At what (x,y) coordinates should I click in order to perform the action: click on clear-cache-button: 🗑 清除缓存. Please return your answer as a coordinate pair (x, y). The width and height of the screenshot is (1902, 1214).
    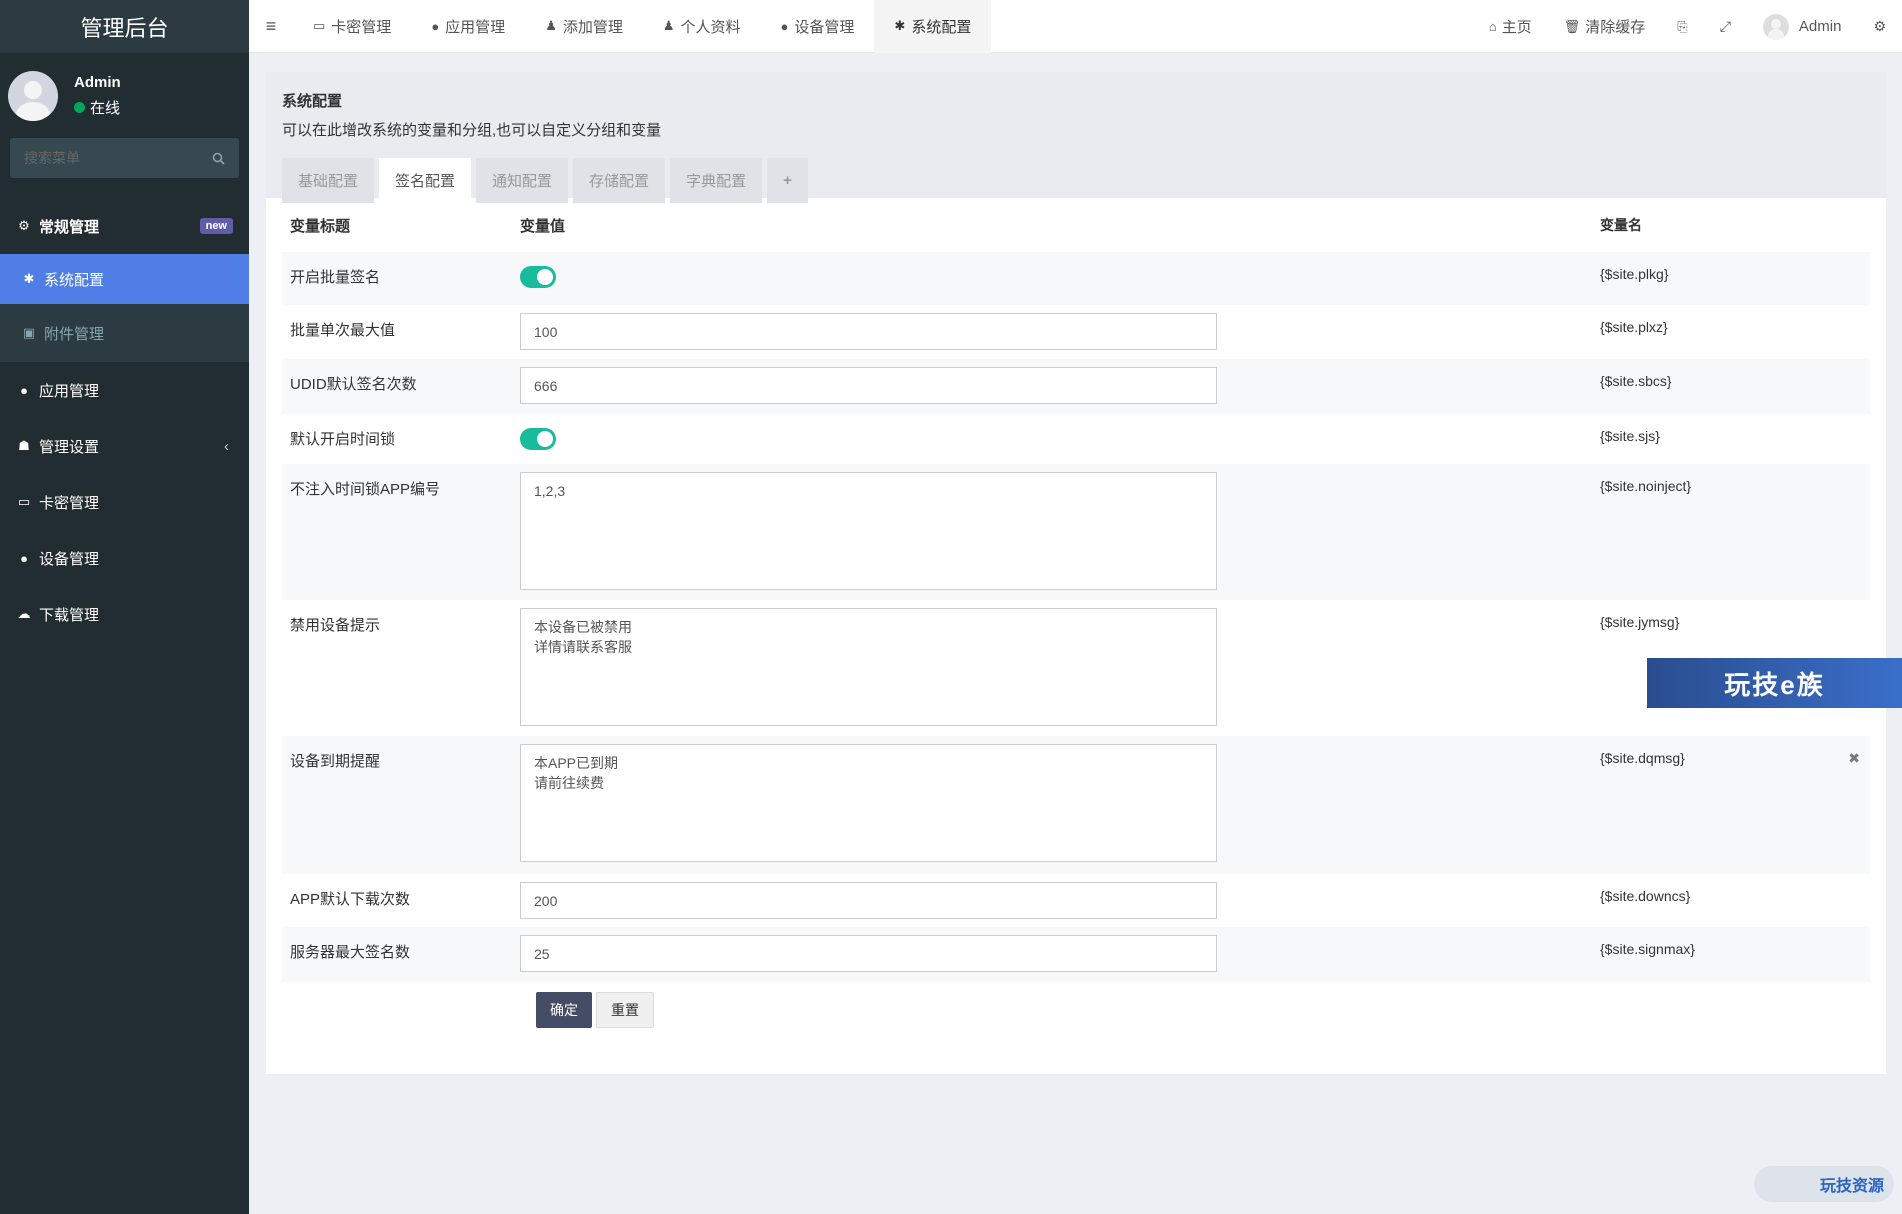
    Looking at the image, I should click on (1605, 26).